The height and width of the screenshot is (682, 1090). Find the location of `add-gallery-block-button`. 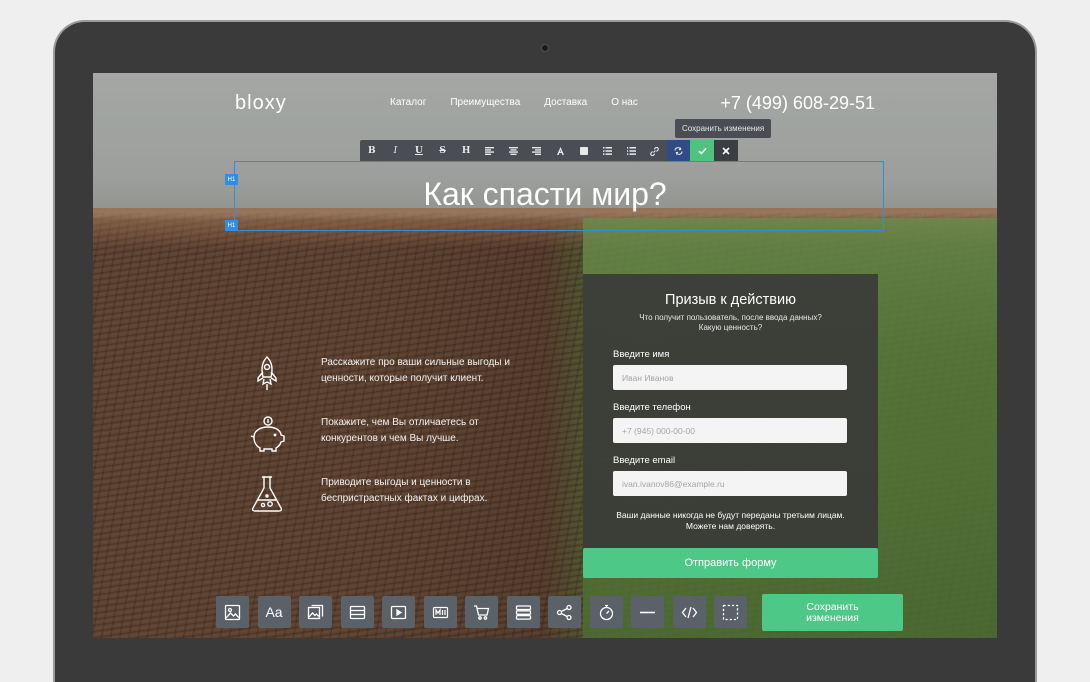

add-gallery-block-button is located at coordinates (315, 612).